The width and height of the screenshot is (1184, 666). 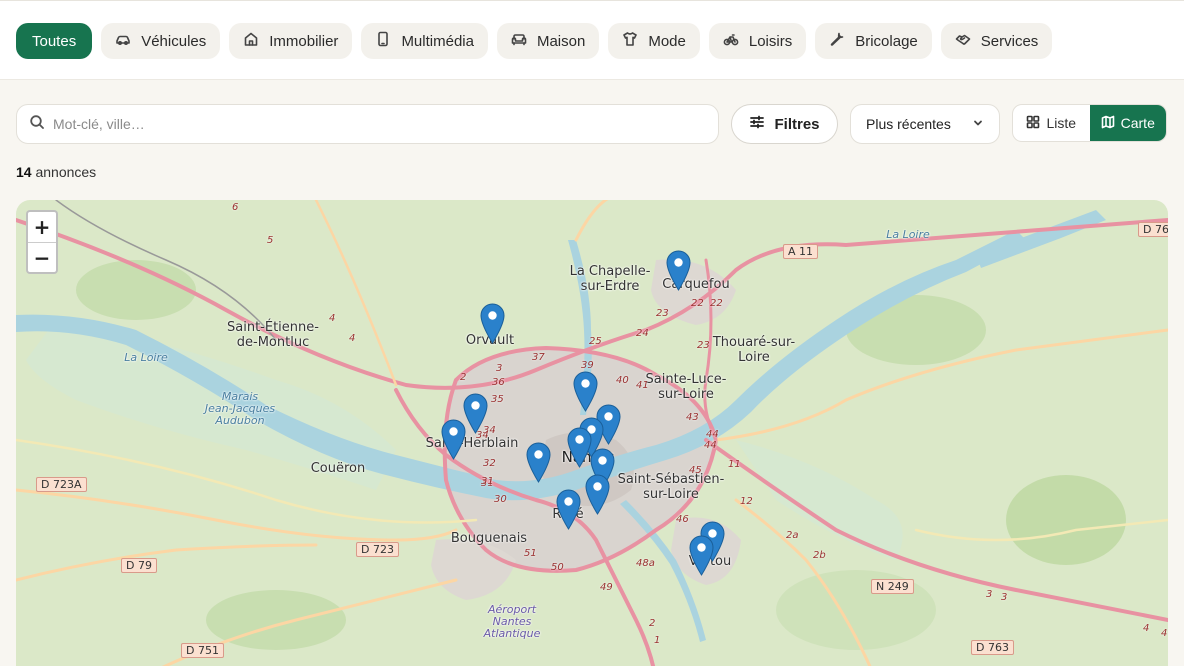 What do you see at coordinates (37, 124) in the screenshot?
I see `search-icon` at bounding box center [37, 124].